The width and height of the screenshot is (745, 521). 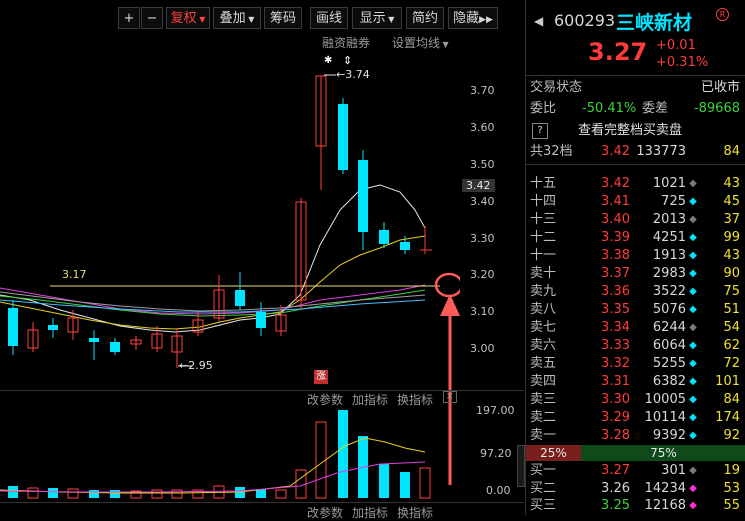 What do you see at coordinates (538, 21) in the screenshot?
I see `prev-stock-icon: ◀` at bounding box center [538, 21].